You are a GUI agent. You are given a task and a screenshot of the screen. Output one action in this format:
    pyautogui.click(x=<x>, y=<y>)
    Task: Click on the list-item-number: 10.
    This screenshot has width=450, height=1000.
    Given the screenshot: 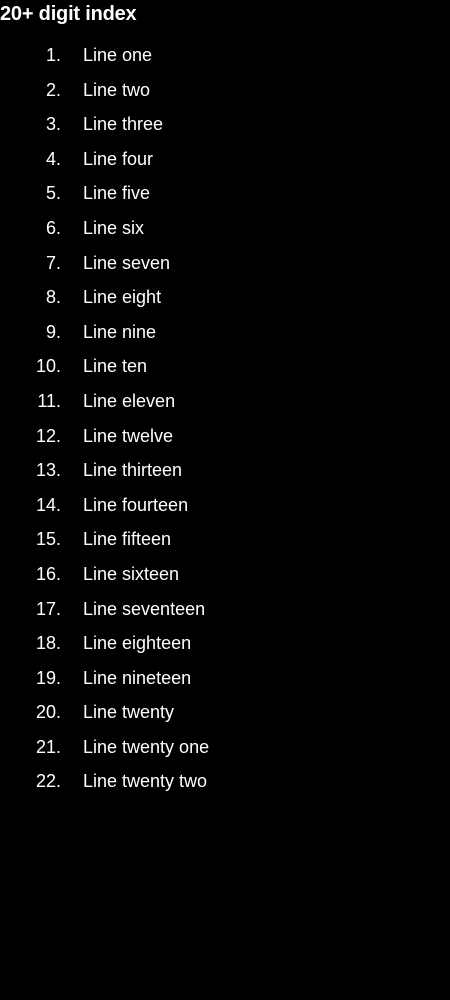 What is the action you would take?
    pyautogui.click(x=48, y=366)
    